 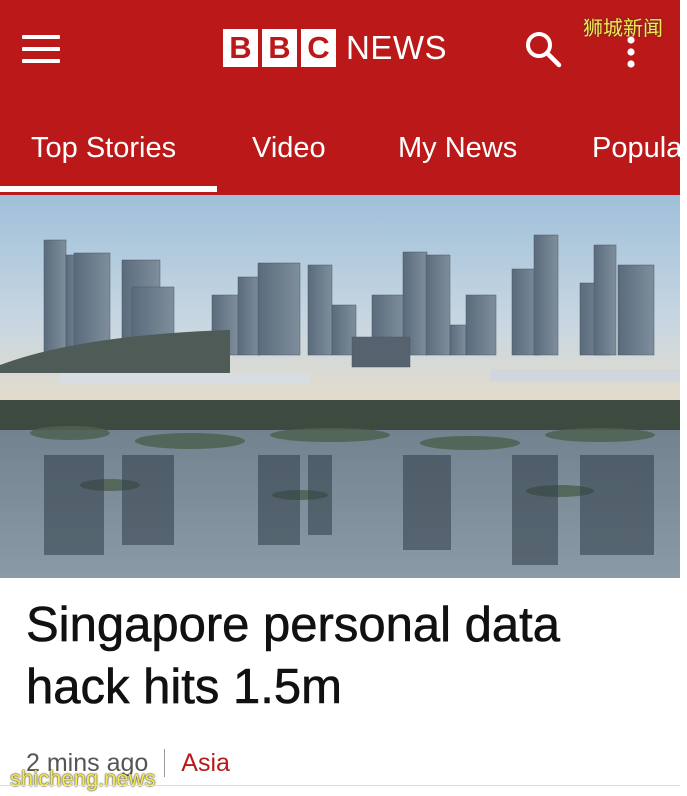 I want to click on tab-popular: Popula, so click(x=636, y=148).